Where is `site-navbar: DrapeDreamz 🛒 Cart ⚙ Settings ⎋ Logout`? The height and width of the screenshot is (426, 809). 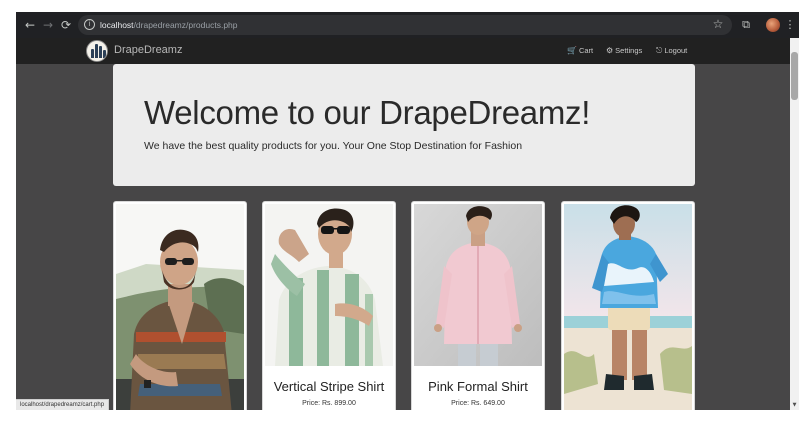
site-navbar: DrapeDreamz 🛒 Cart ⚙ Settings ⎋ Logout is located at coordinates (403, 51).